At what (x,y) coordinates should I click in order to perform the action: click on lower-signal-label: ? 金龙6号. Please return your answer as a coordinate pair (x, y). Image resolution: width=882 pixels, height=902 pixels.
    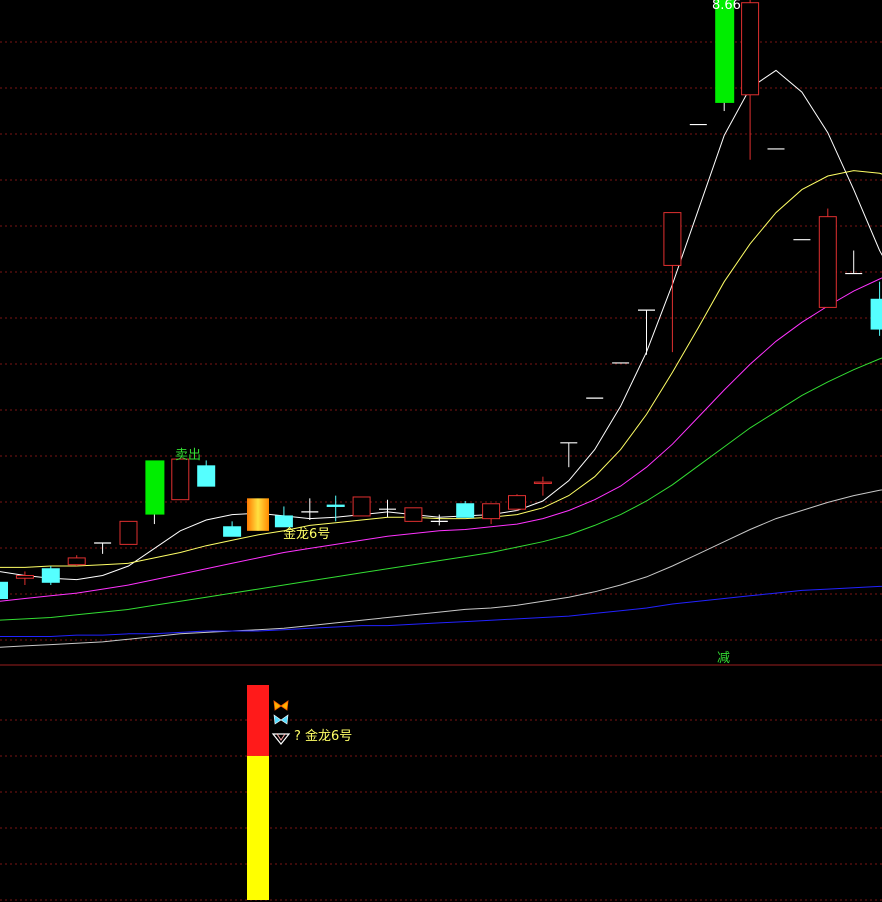
    Looking at the image, I should click on (323, 736).